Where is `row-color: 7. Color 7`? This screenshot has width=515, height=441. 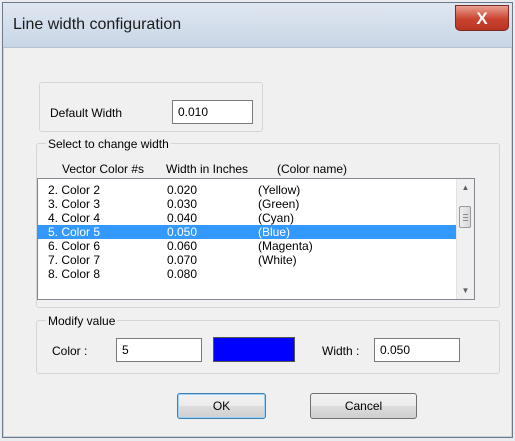 row-color: 7. Color 7 is located at coordinates (74, 260).